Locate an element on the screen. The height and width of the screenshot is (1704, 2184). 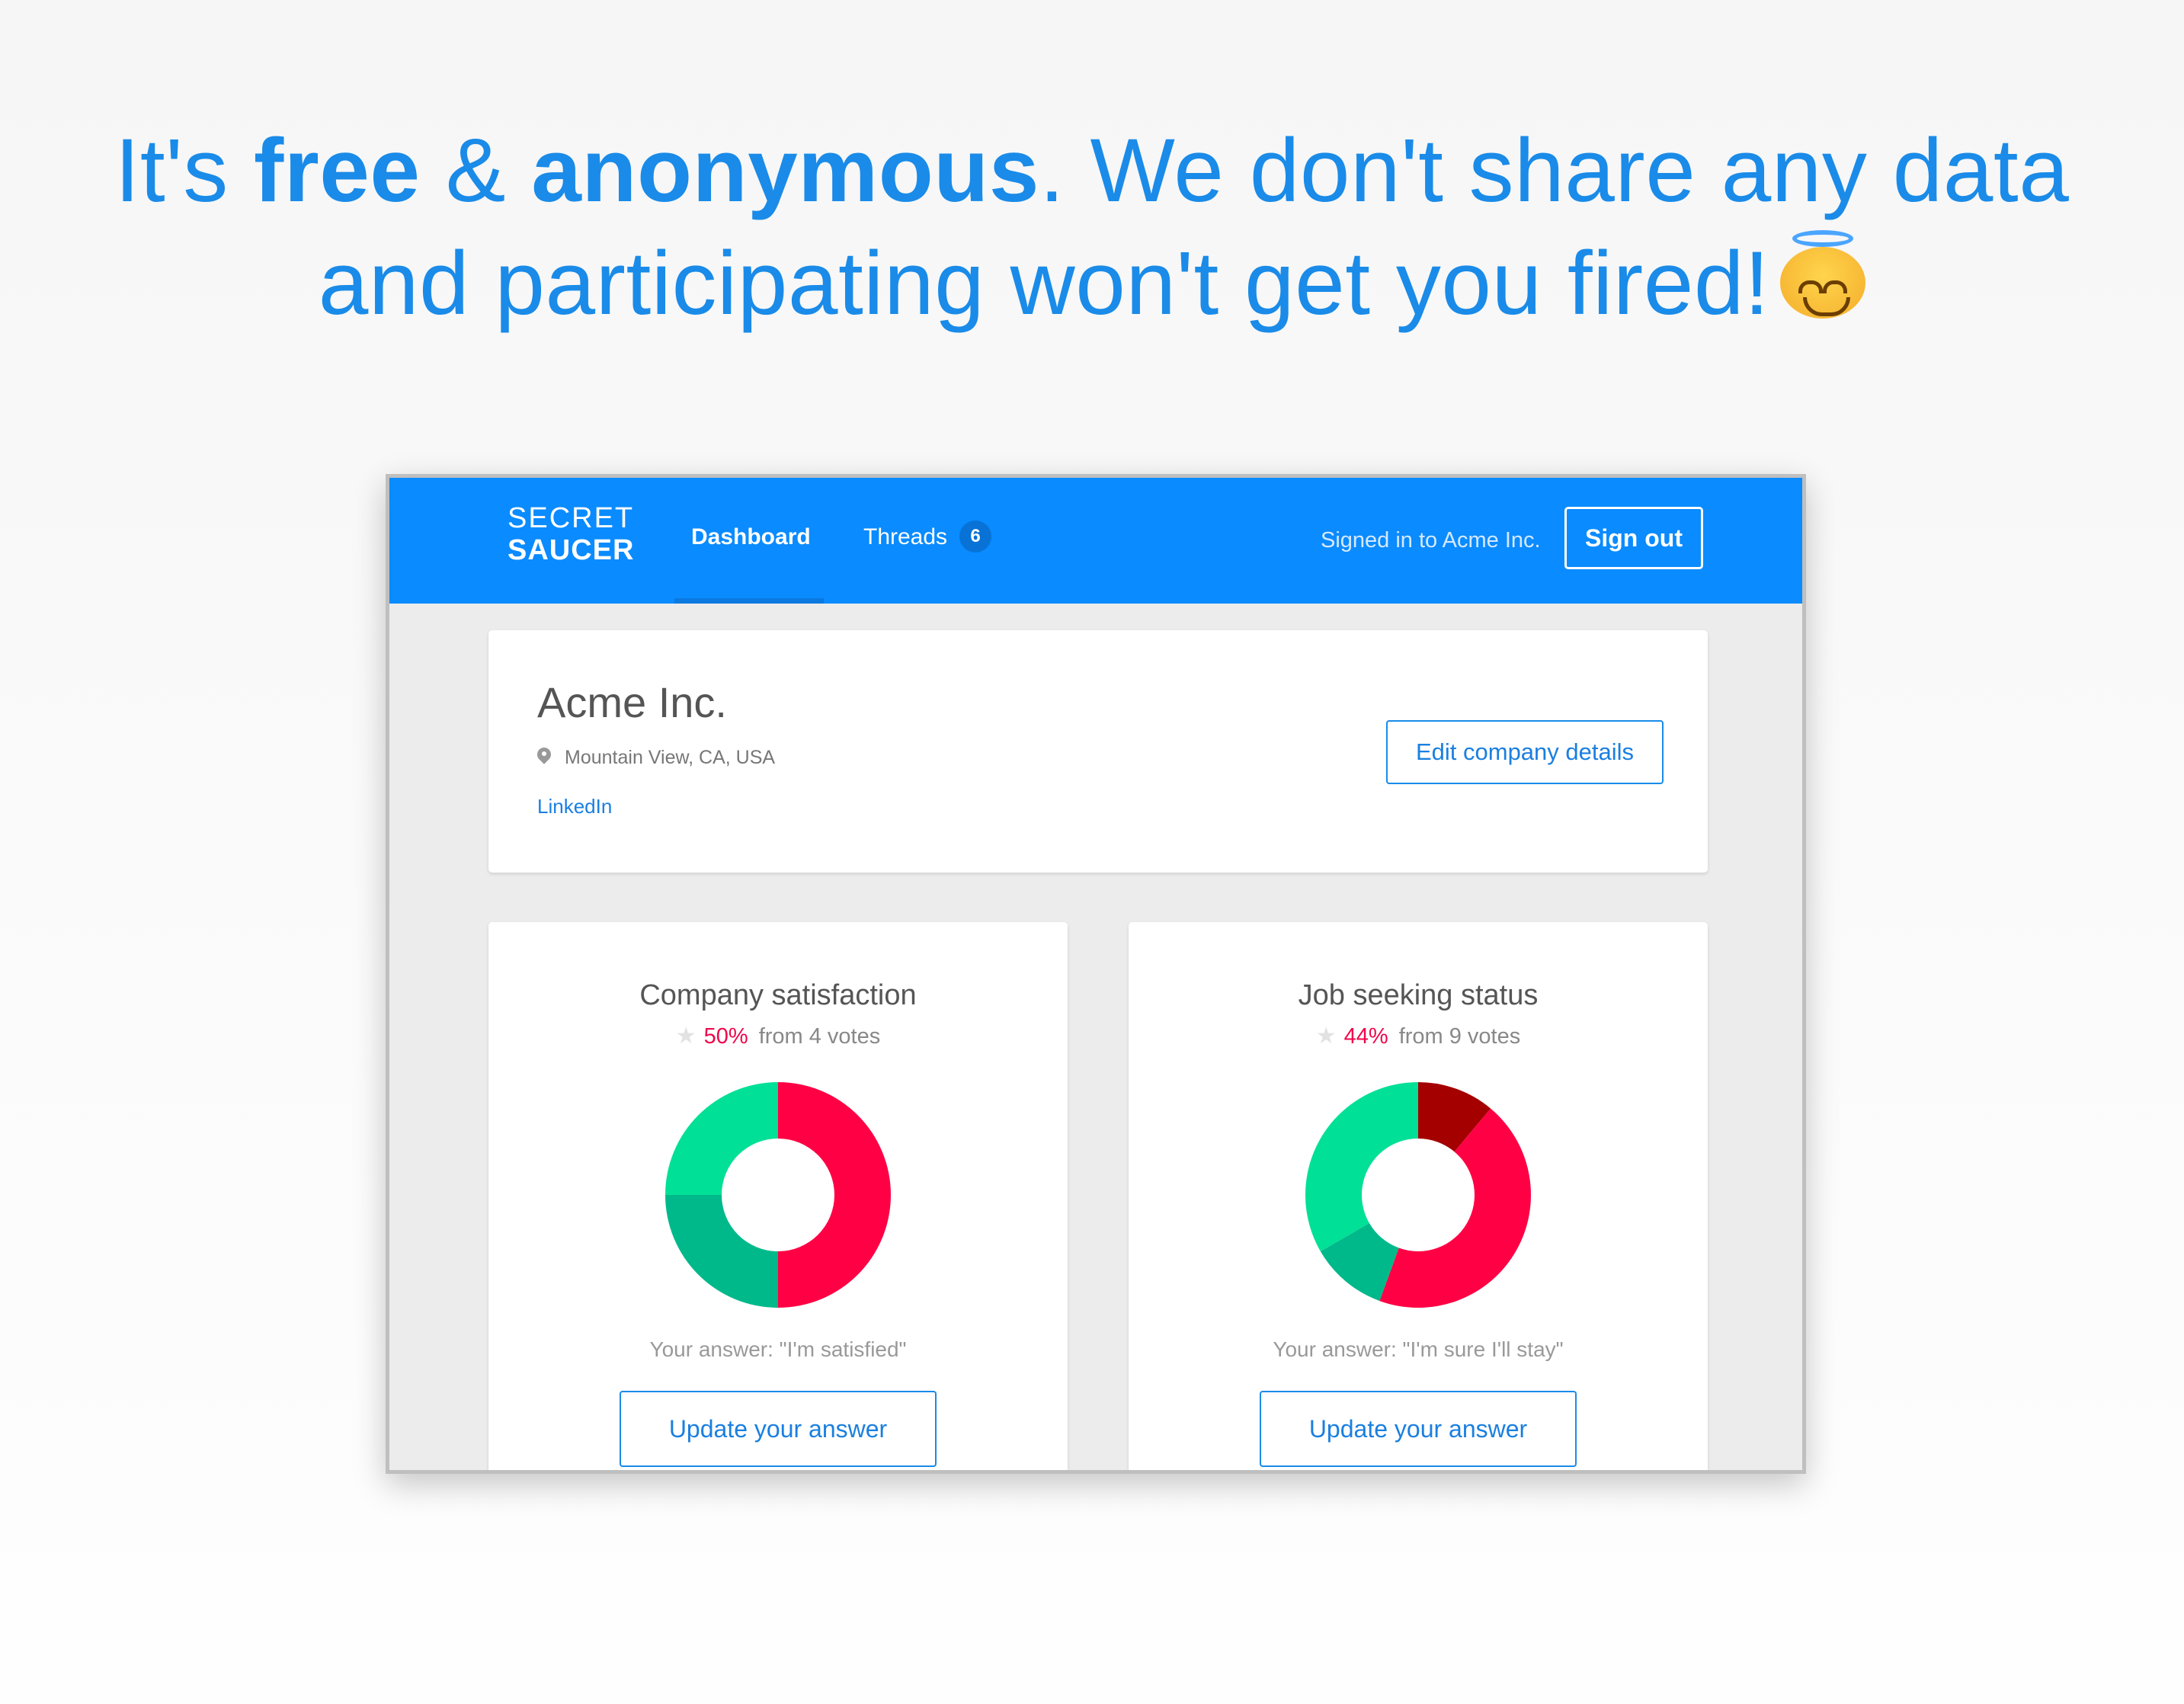
stat-summary: ★ 50% from 4 votes is located at coordinates (778, 1036).